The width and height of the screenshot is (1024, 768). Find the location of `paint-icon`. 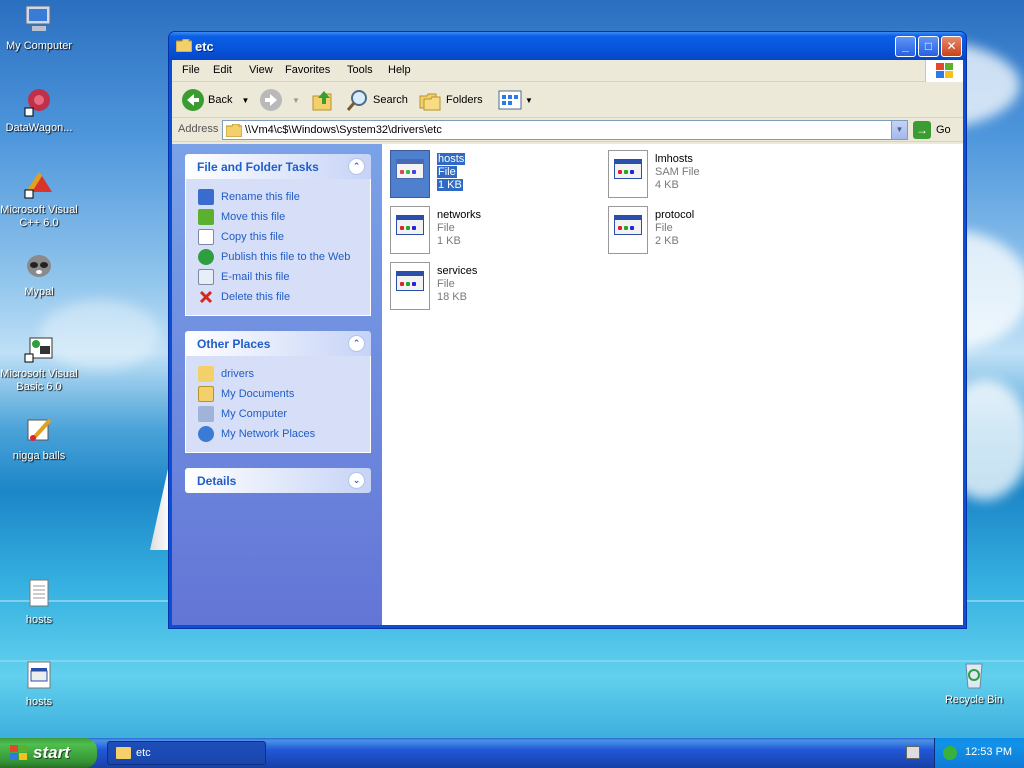

paint-icon is located at coordinates (39, 430).